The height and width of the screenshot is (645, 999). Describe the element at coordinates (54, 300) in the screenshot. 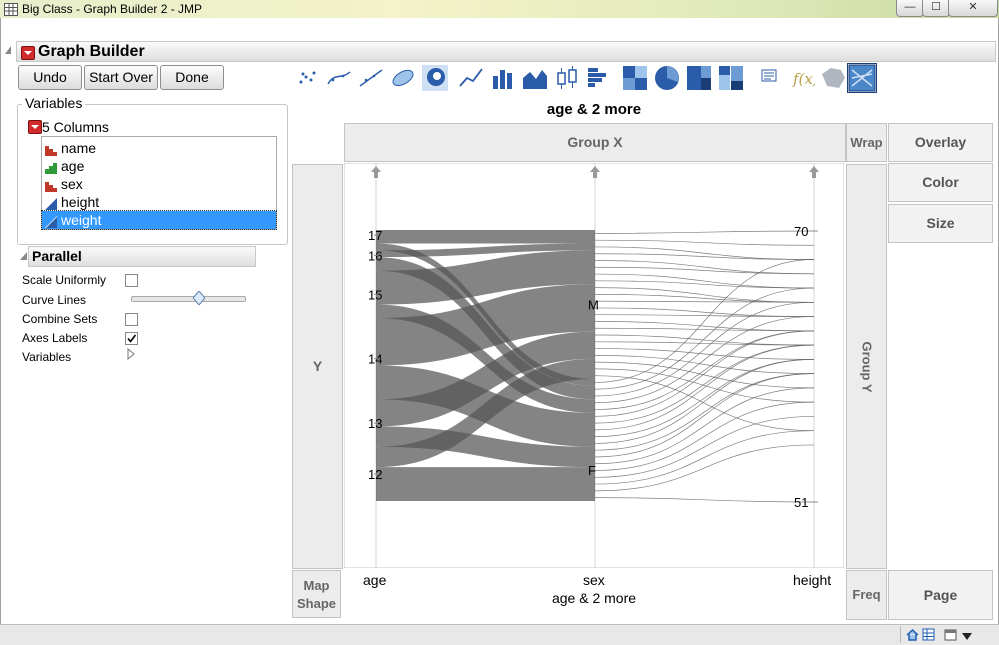

I see `curve-lines-label: Curve Lines` at that location.